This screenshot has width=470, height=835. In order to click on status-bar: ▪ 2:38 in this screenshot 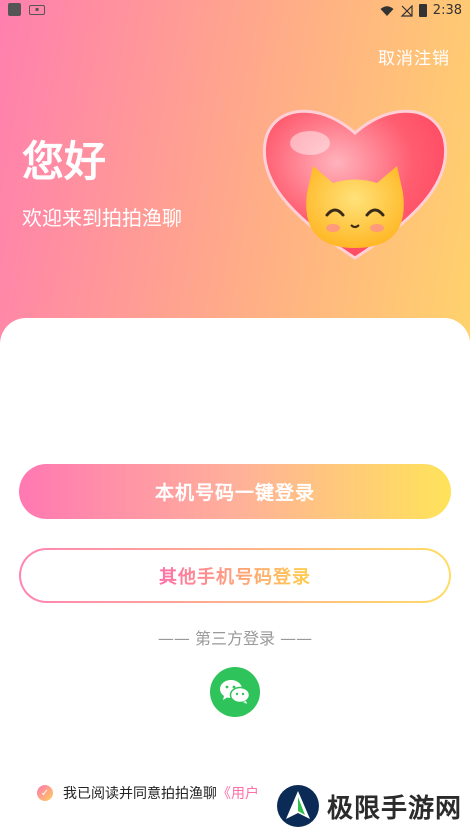, I will do `click(235, 11)`.